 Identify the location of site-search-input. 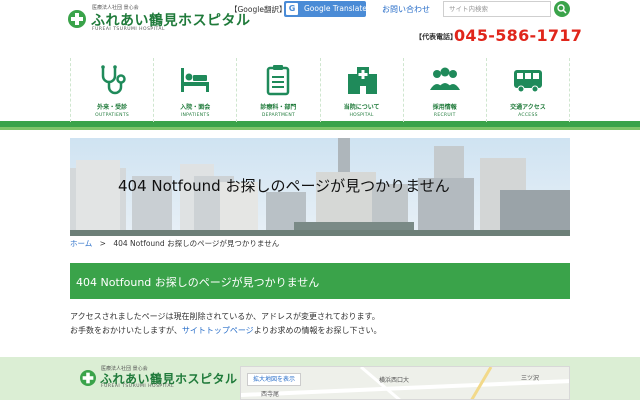
(497, 9).